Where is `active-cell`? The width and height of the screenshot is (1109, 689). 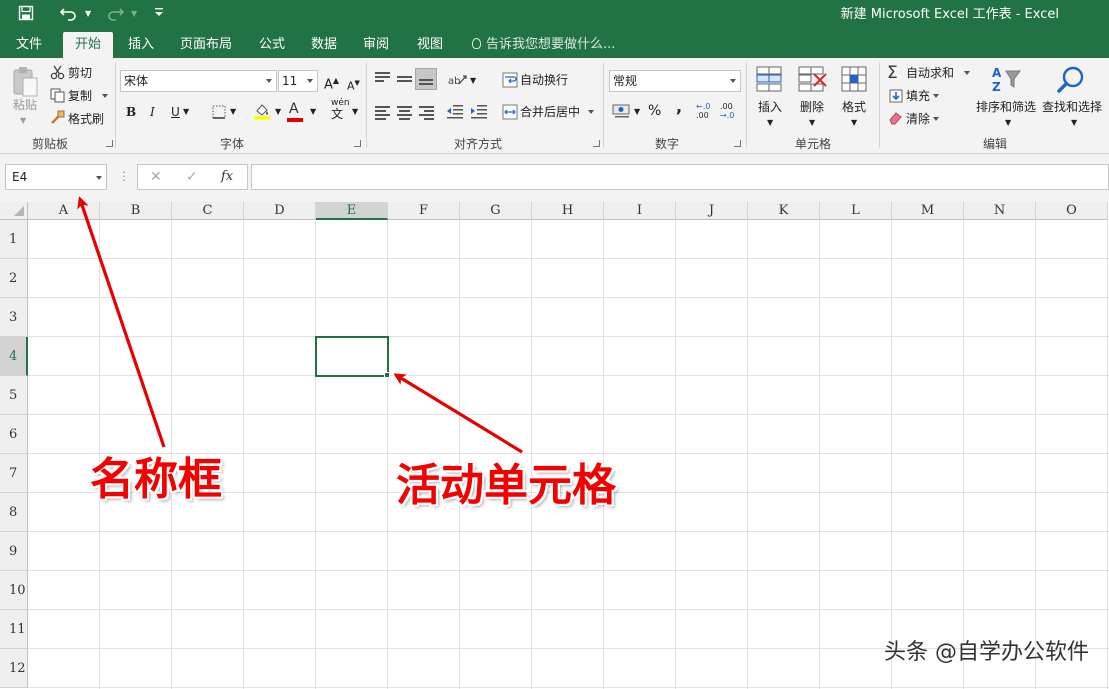 active-cell is located at coordinates (352, 356).